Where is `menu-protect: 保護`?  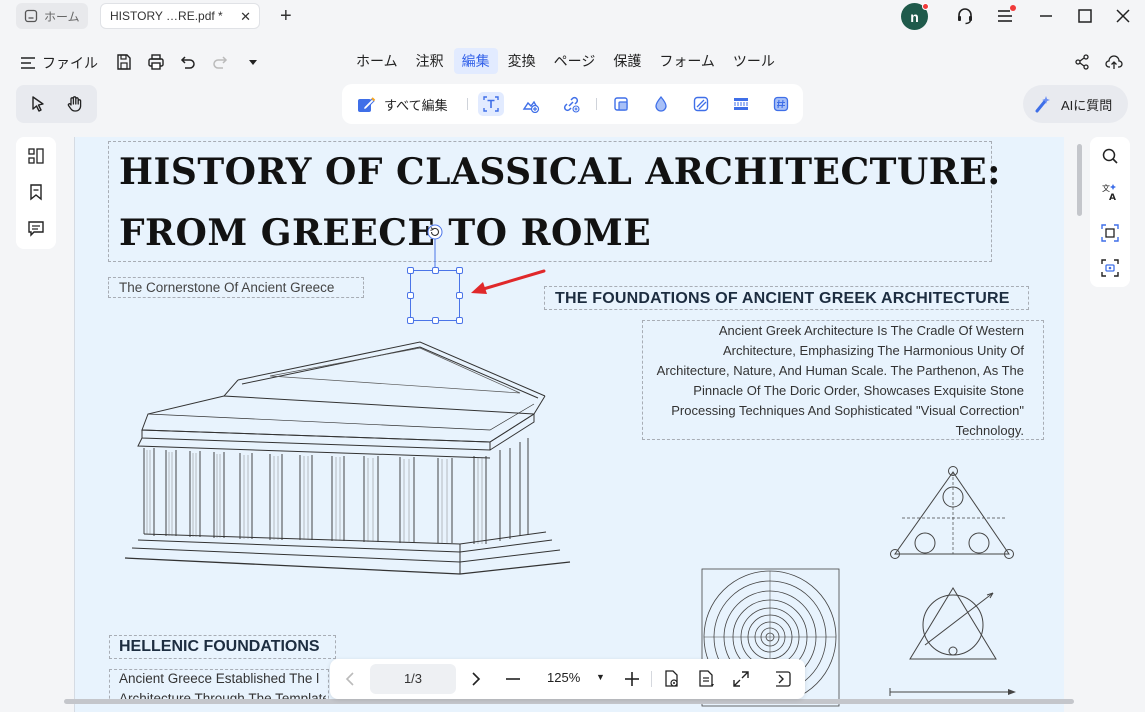 menu-protect: 保護 is located at coordinates (627, 61).